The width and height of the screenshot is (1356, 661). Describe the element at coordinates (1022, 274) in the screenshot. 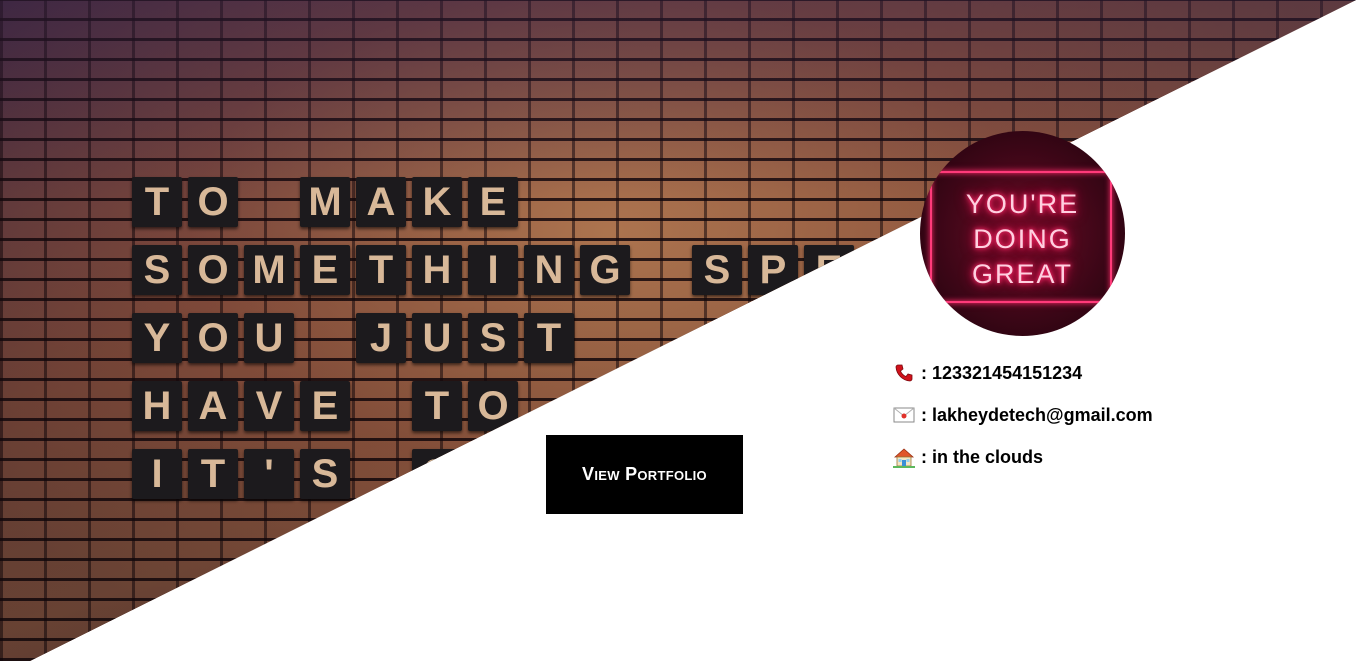

I see `neon-line-3: GREAT` at that location.